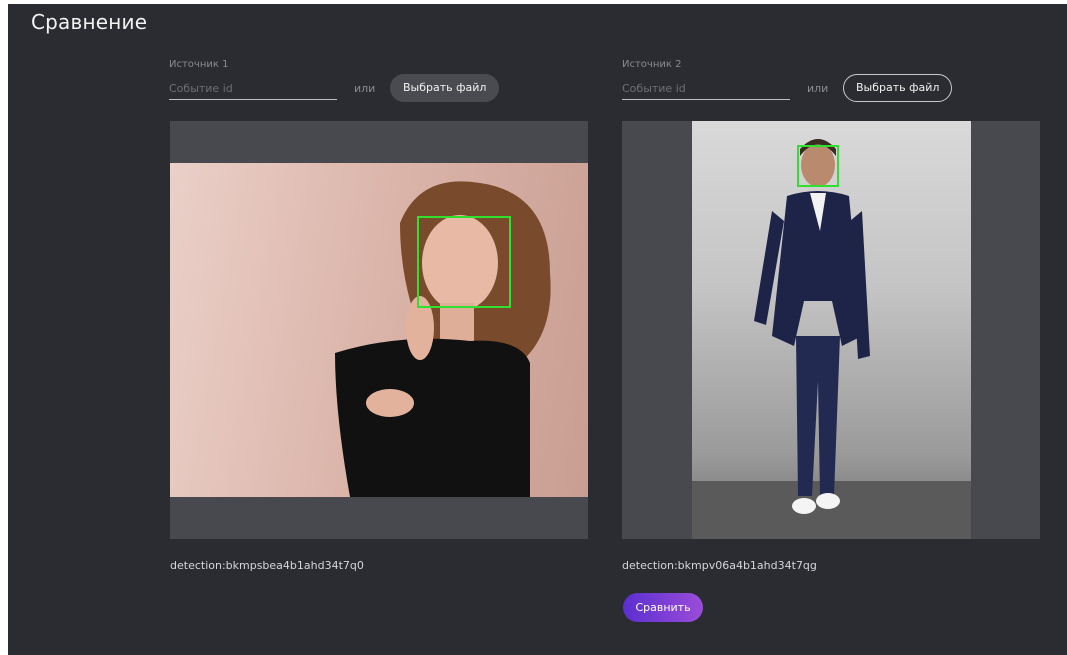 This screenshot has width=1067, height=655. Describe the element at coordinates (253, 89) in the screenshot. I see `source-1-event-id-input` at that location.